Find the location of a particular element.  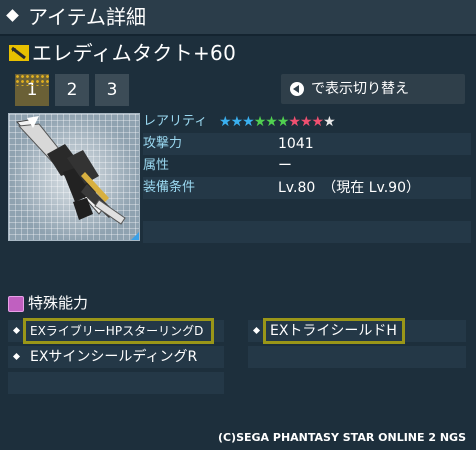

ability-item-3: EXサインシールディングR is located at coordinates (114, 357).